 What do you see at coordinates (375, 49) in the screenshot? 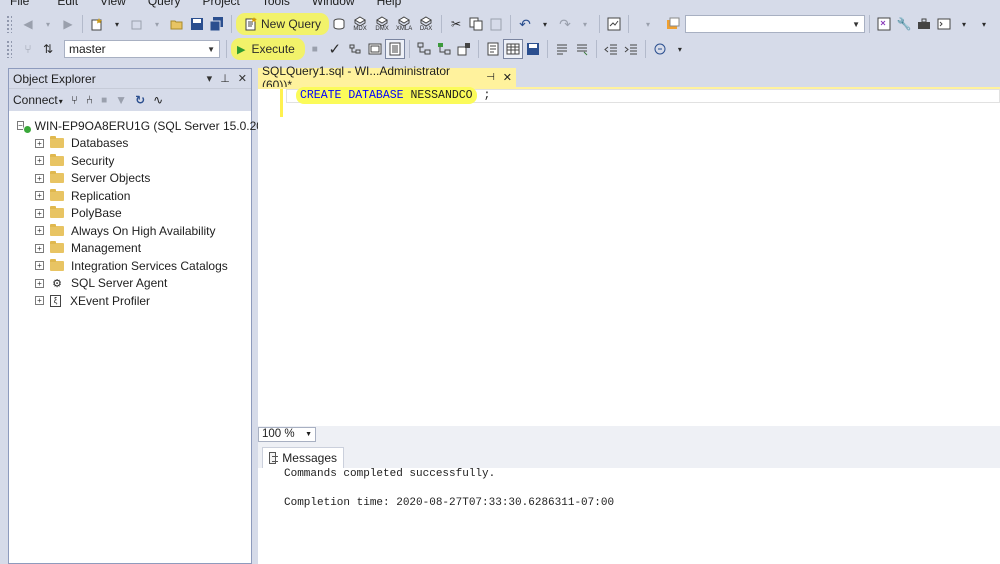
I see `query-options-icon` at bounding box center [375, 49].